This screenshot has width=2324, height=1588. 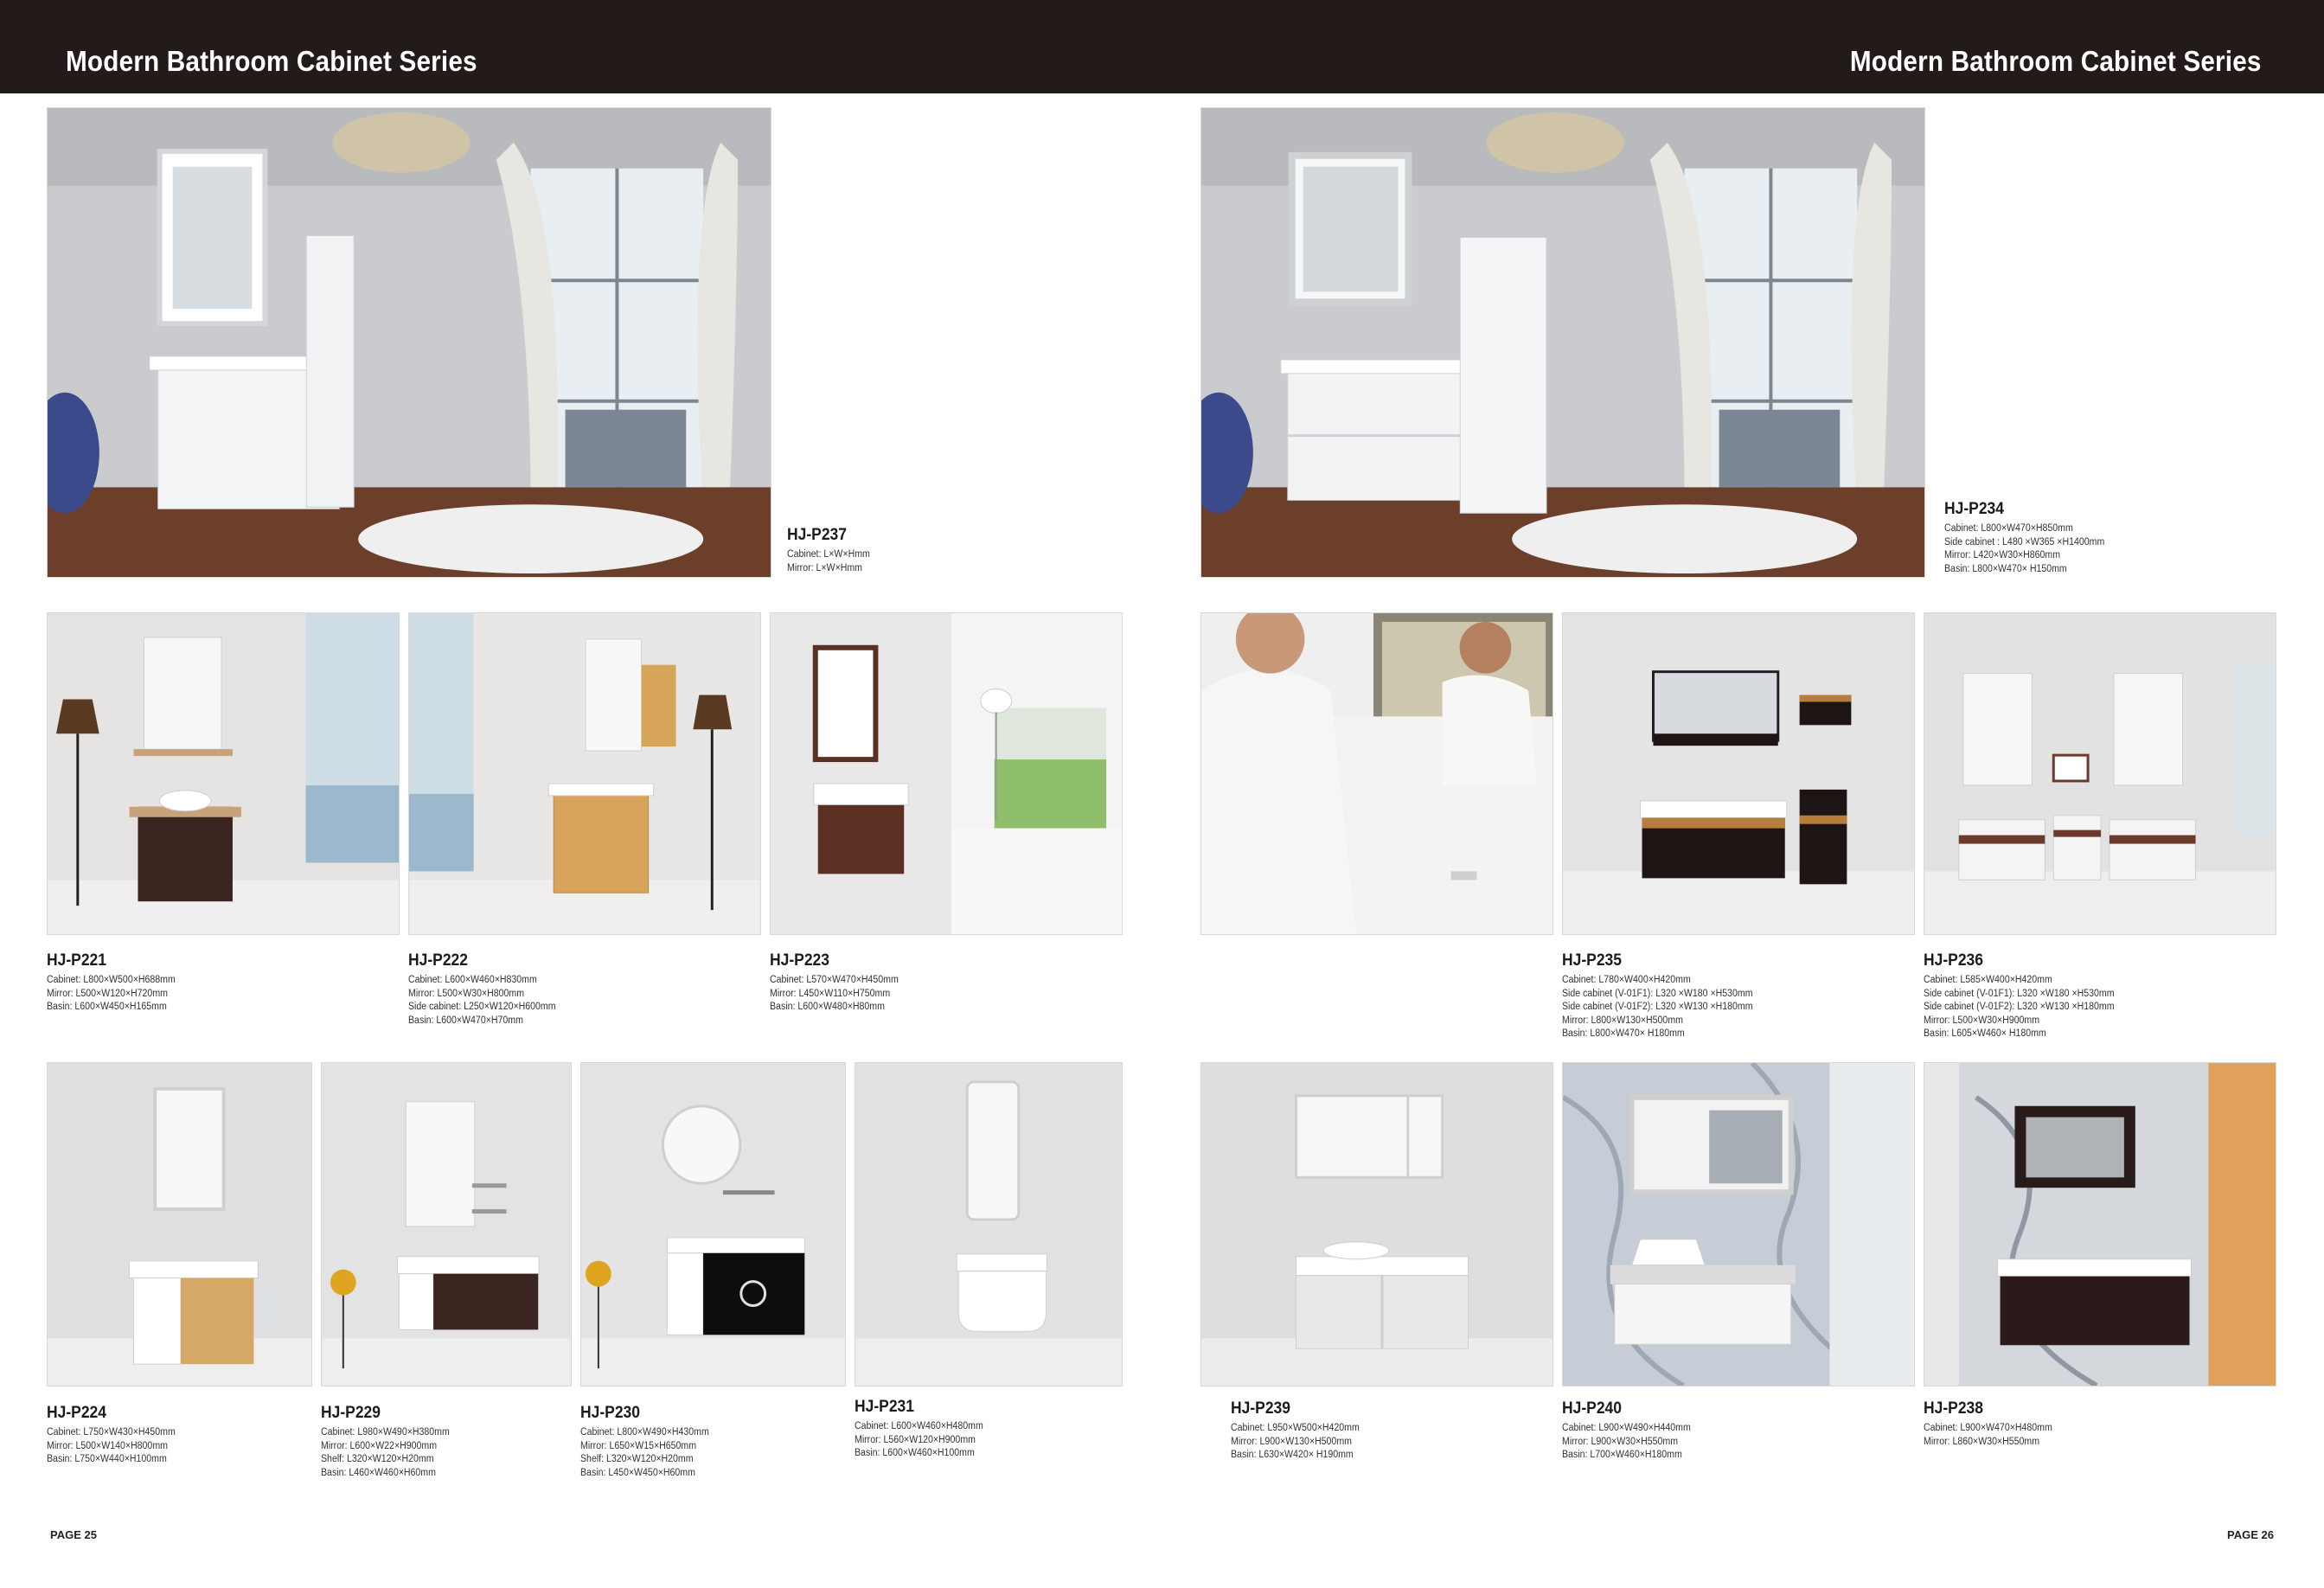 I want to click on product-code: HJ-P238, so click(x=1953, y=1408).